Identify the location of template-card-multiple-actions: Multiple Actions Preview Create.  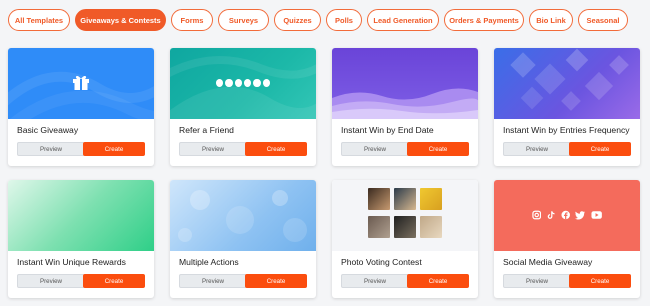
(243, 239).